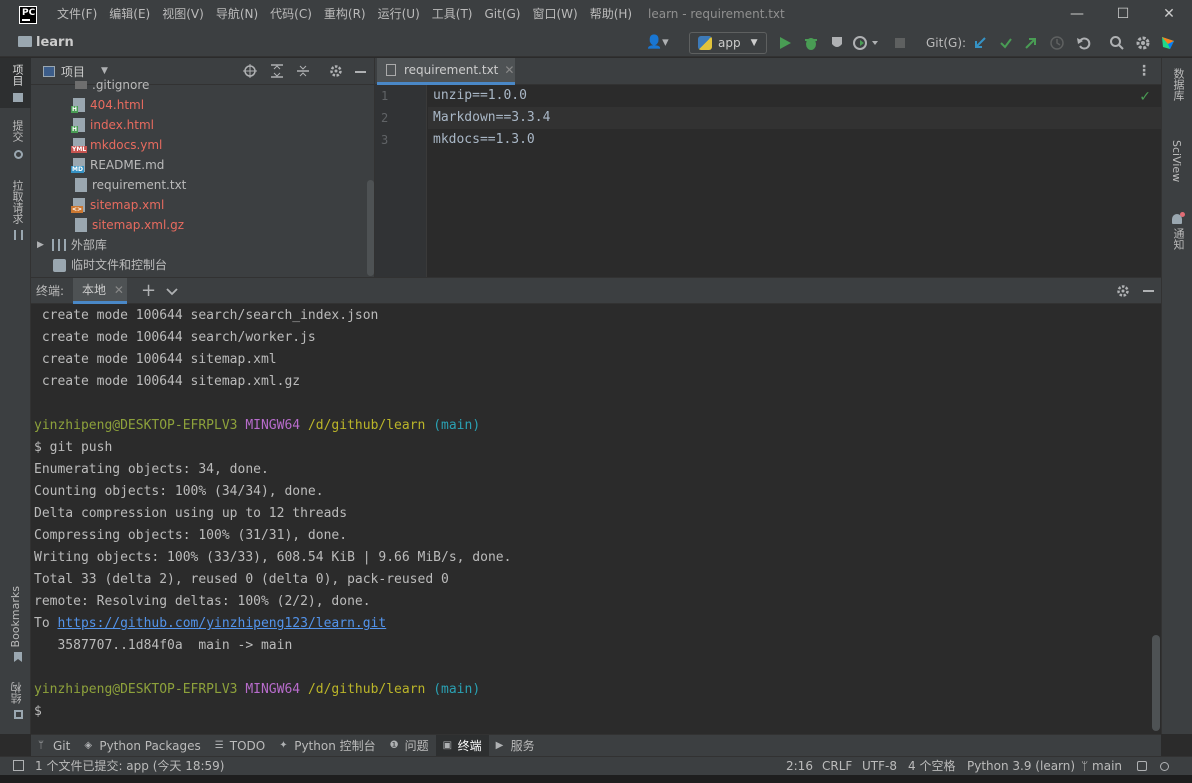 The image size is (1192, 783). What do you see at coordinates (327, 746) in the screenshot?
I see `tool-python-console: ✦ Python 控制台` at bounding box center [327, 746].